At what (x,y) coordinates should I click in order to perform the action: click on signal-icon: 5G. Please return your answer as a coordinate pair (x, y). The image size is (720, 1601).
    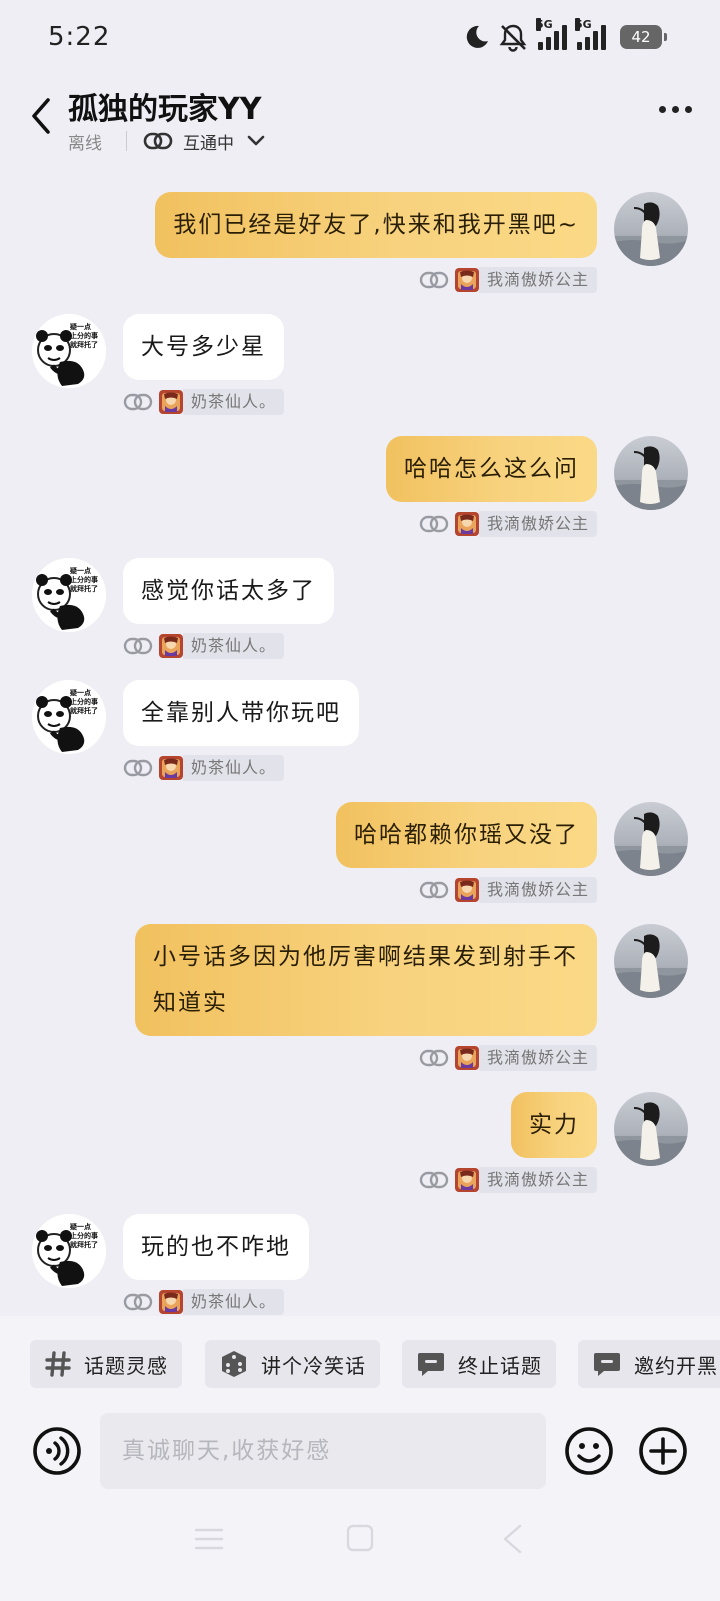
    Looking at the image, I should click on (551, 34).